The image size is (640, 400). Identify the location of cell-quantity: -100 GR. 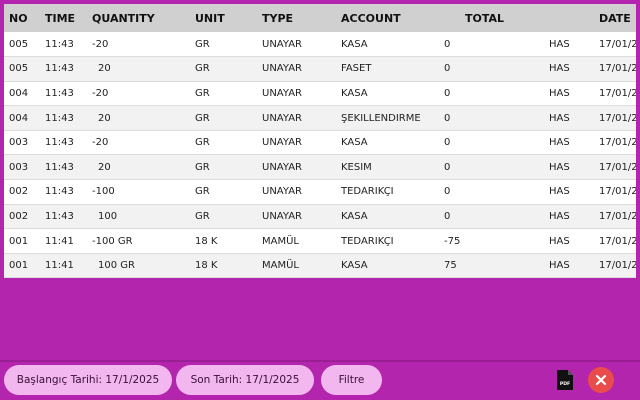
(112, 241).